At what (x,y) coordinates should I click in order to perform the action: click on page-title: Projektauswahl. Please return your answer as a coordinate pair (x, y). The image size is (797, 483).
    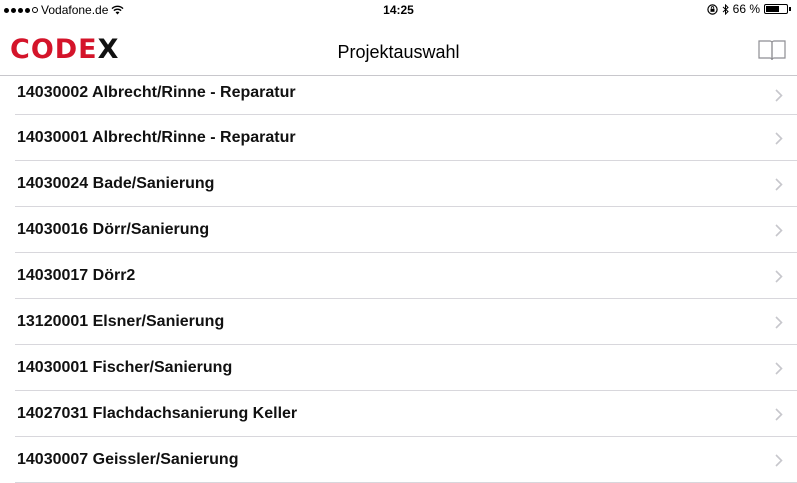
    Looking at the image, I should click on (398, 52).